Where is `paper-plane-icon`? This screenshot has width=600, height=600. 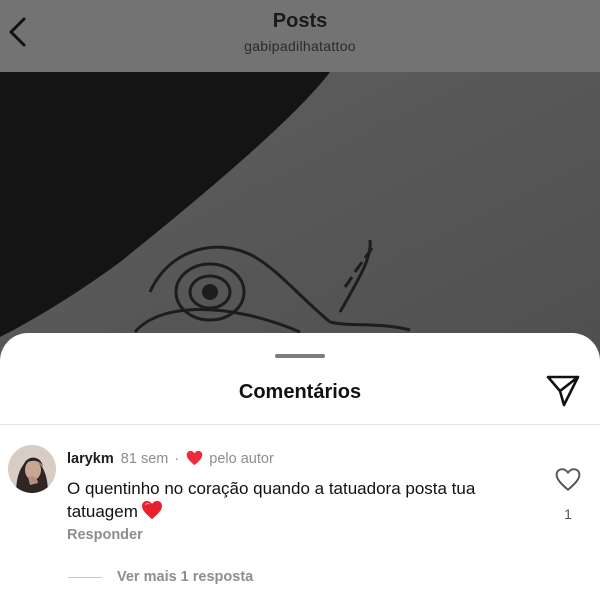
paper-plane-icon is located at coordinates (563, 391).